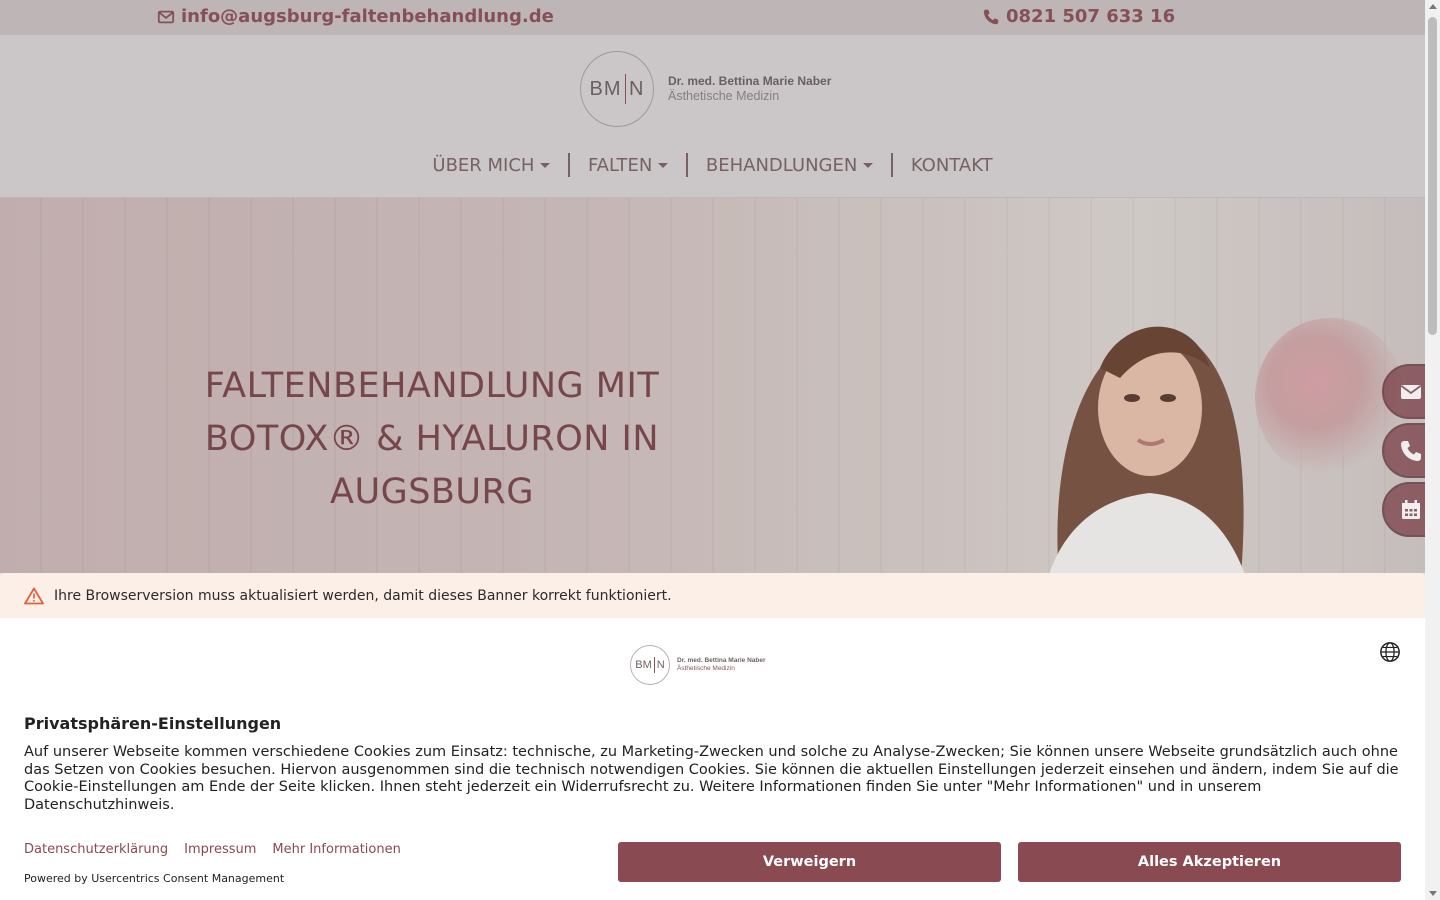  I want to click on imprint-link: Impressum, so click(220, 849).